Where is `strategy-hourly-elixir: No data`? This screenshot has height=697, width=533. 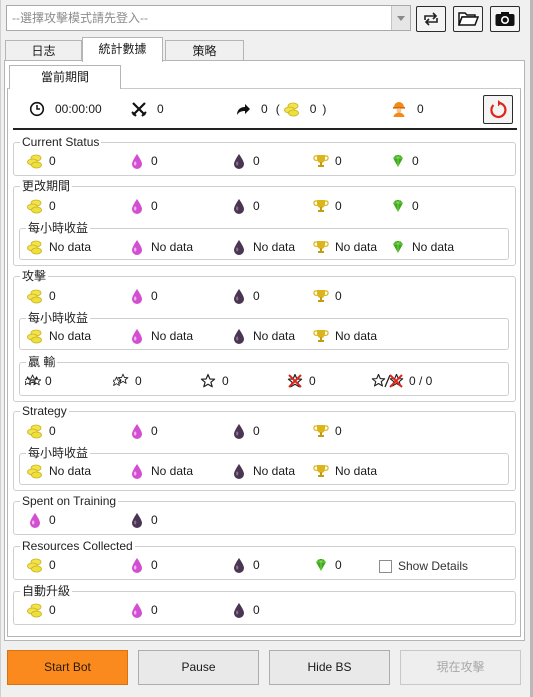
strategy-hourly-elixir: No data is located at coordinates (161, 471).